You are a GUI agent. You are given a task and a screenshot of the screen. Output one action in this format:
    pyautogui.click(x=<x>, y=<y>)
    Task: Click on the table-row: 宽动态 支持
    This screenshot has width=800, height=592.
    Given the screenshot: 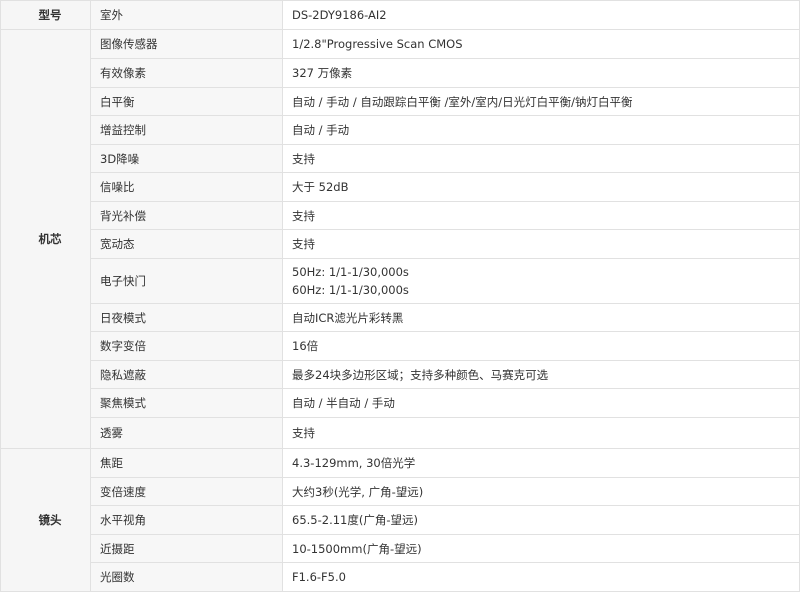 What is the action you would take?
    pyautogui.click(x=400, y=244)
    